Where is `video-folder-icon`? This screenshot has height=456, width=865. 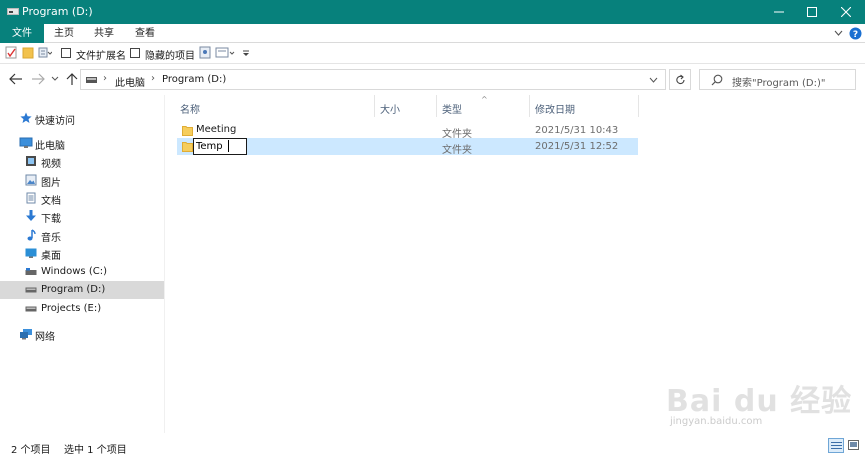
video-folder-icon is located at coordinates (31, 161).